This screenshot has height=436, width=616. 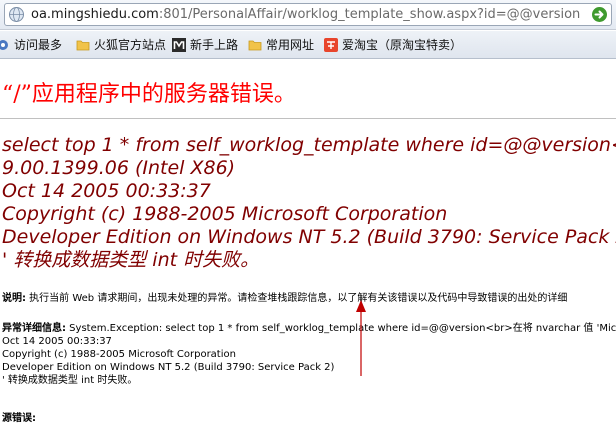 I want to click on error-title: “/”应用程序中的服务器错误。, so click(x=149, y=94).